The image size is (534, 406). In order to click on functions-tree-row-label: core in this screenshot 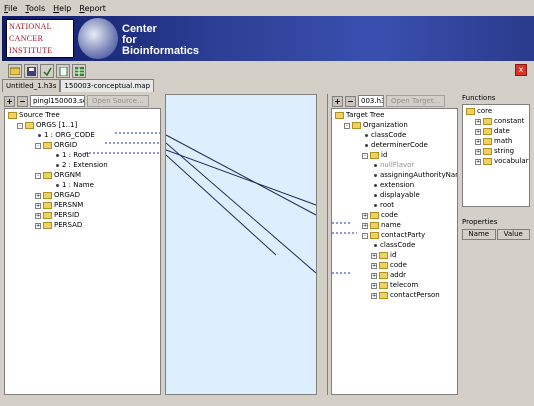, I will do `click(485, 111)`.